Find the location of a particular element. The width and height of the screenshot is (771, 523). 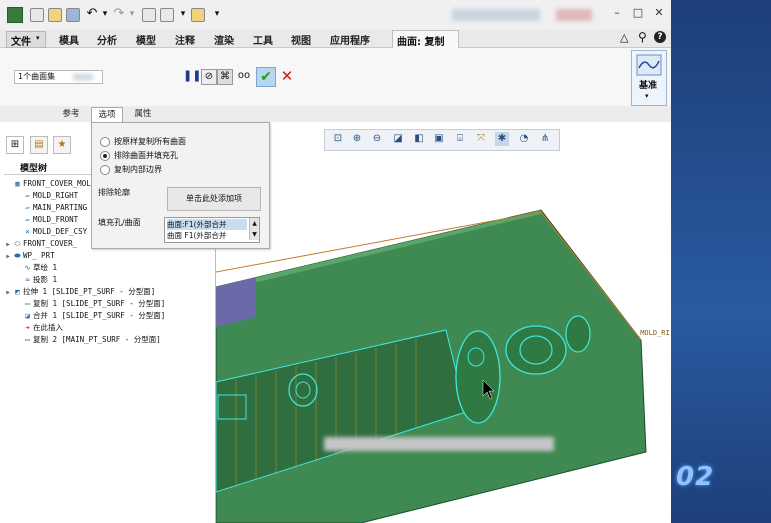

help-icon: ? is located at coordinates (660, 37).